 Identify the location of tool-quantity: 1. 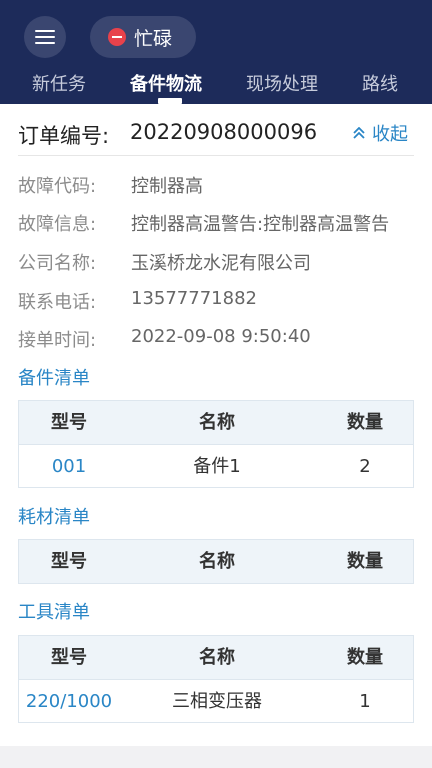
(365, 701).